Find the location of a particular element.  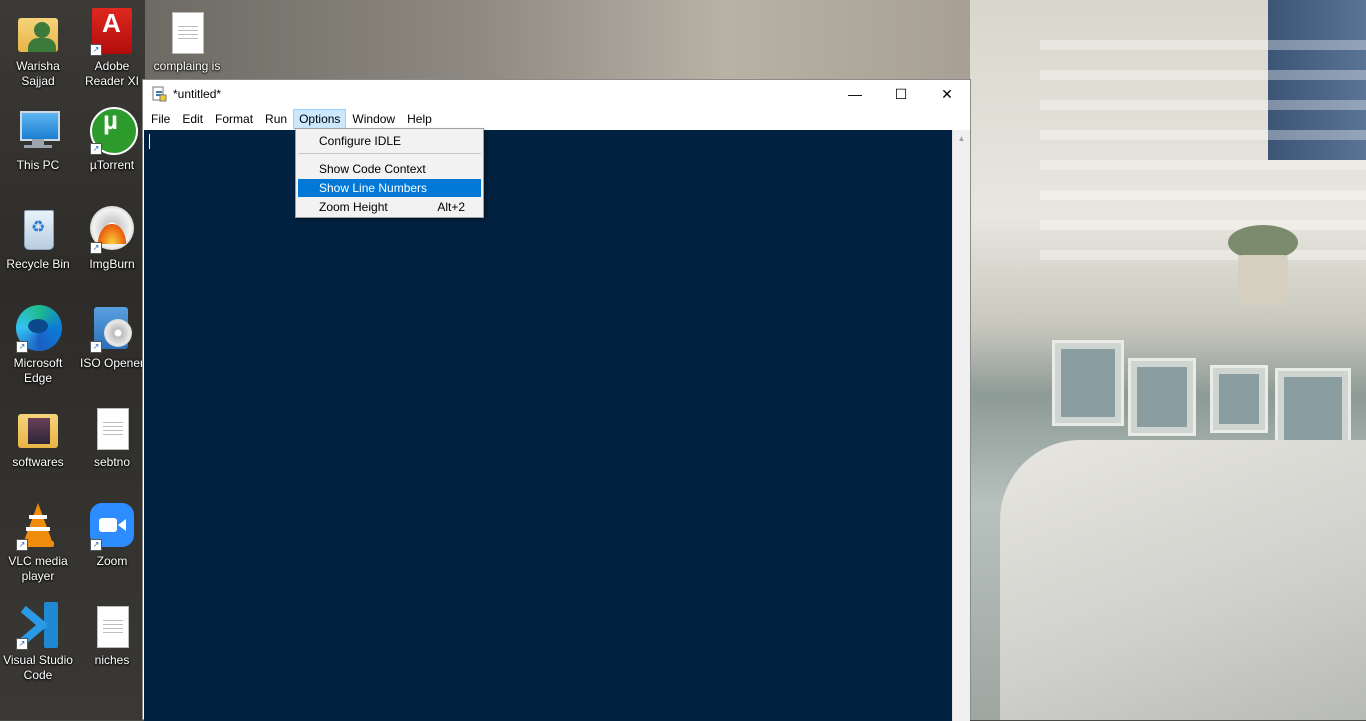

desktop-icon-label: µTorrent is located at coordinates (112, 165).